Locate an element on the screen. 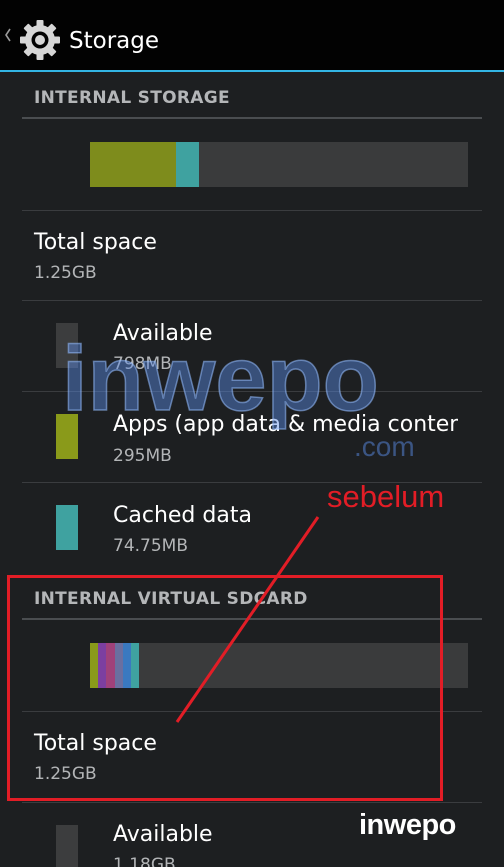 The image size is (504, 867). apps-value: 295MB is located at coordinates (142, 456).